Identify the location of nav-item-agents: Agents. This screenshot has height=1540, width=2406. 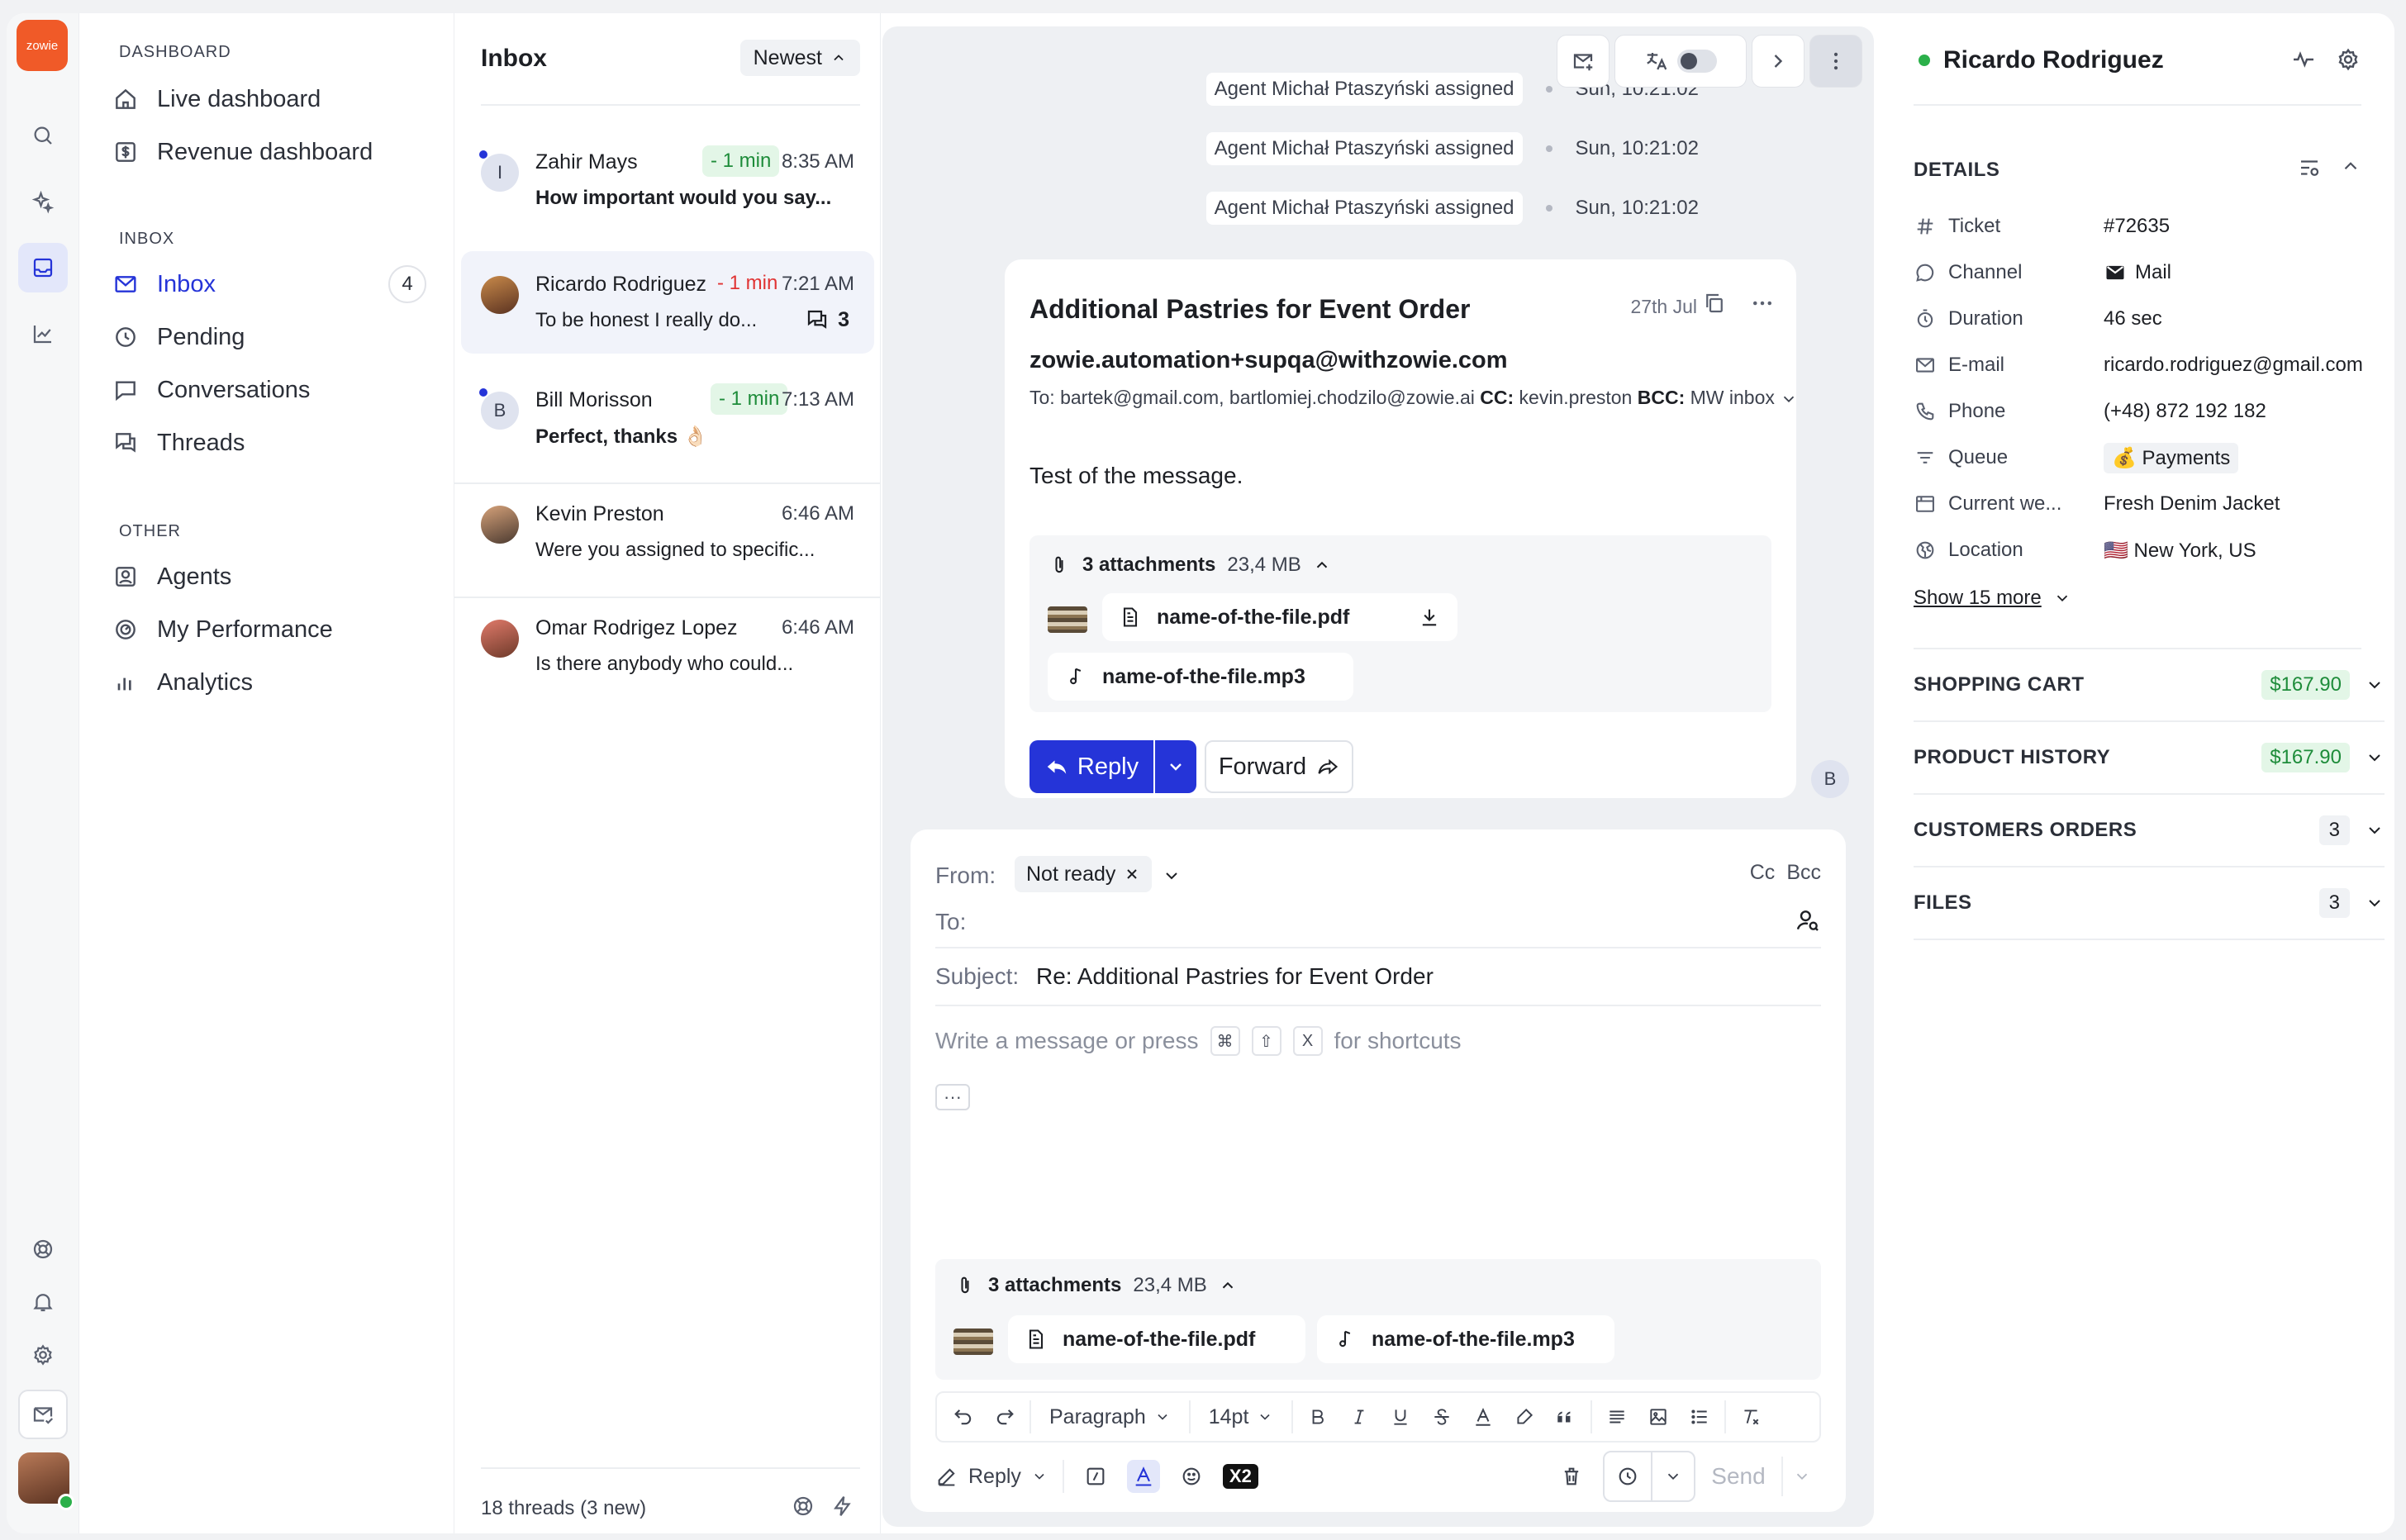
(269, 577).